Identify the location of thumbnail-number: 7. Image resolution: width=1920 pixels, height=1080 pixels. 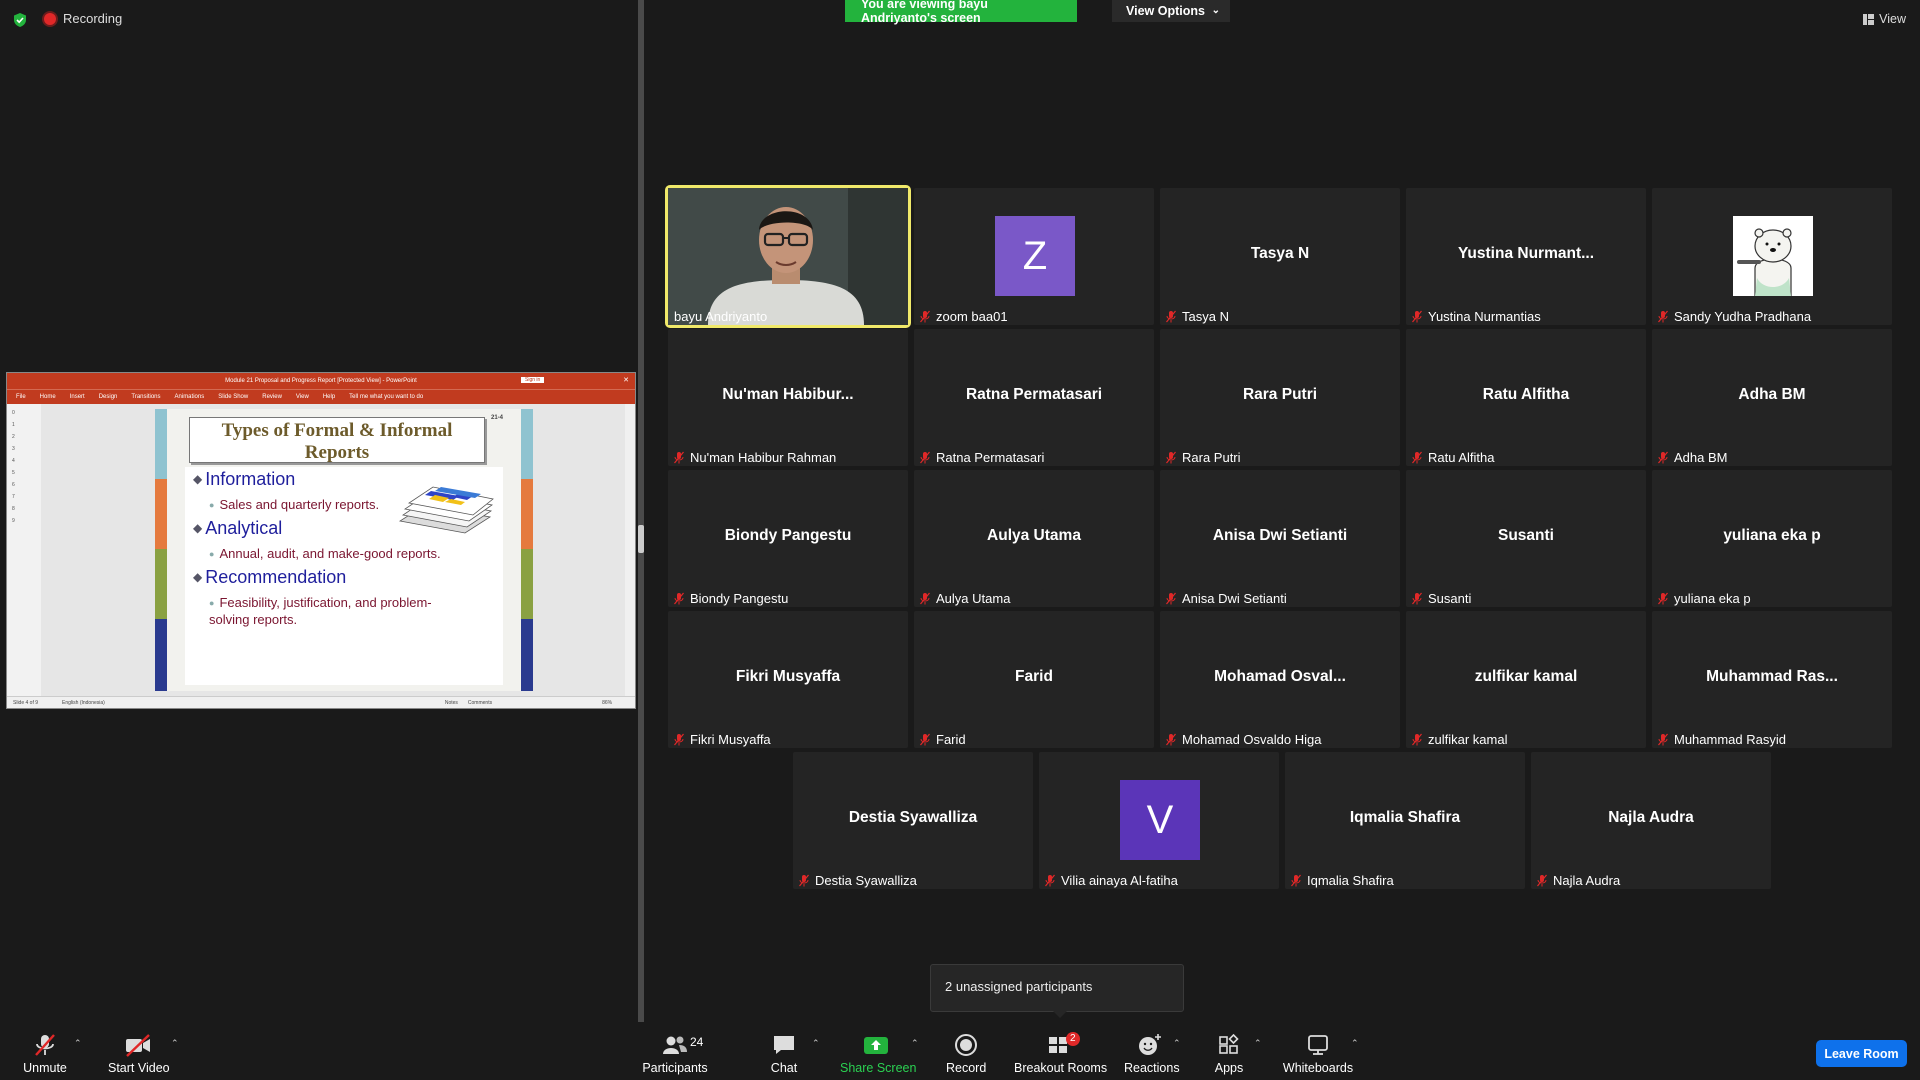
(13, 497).